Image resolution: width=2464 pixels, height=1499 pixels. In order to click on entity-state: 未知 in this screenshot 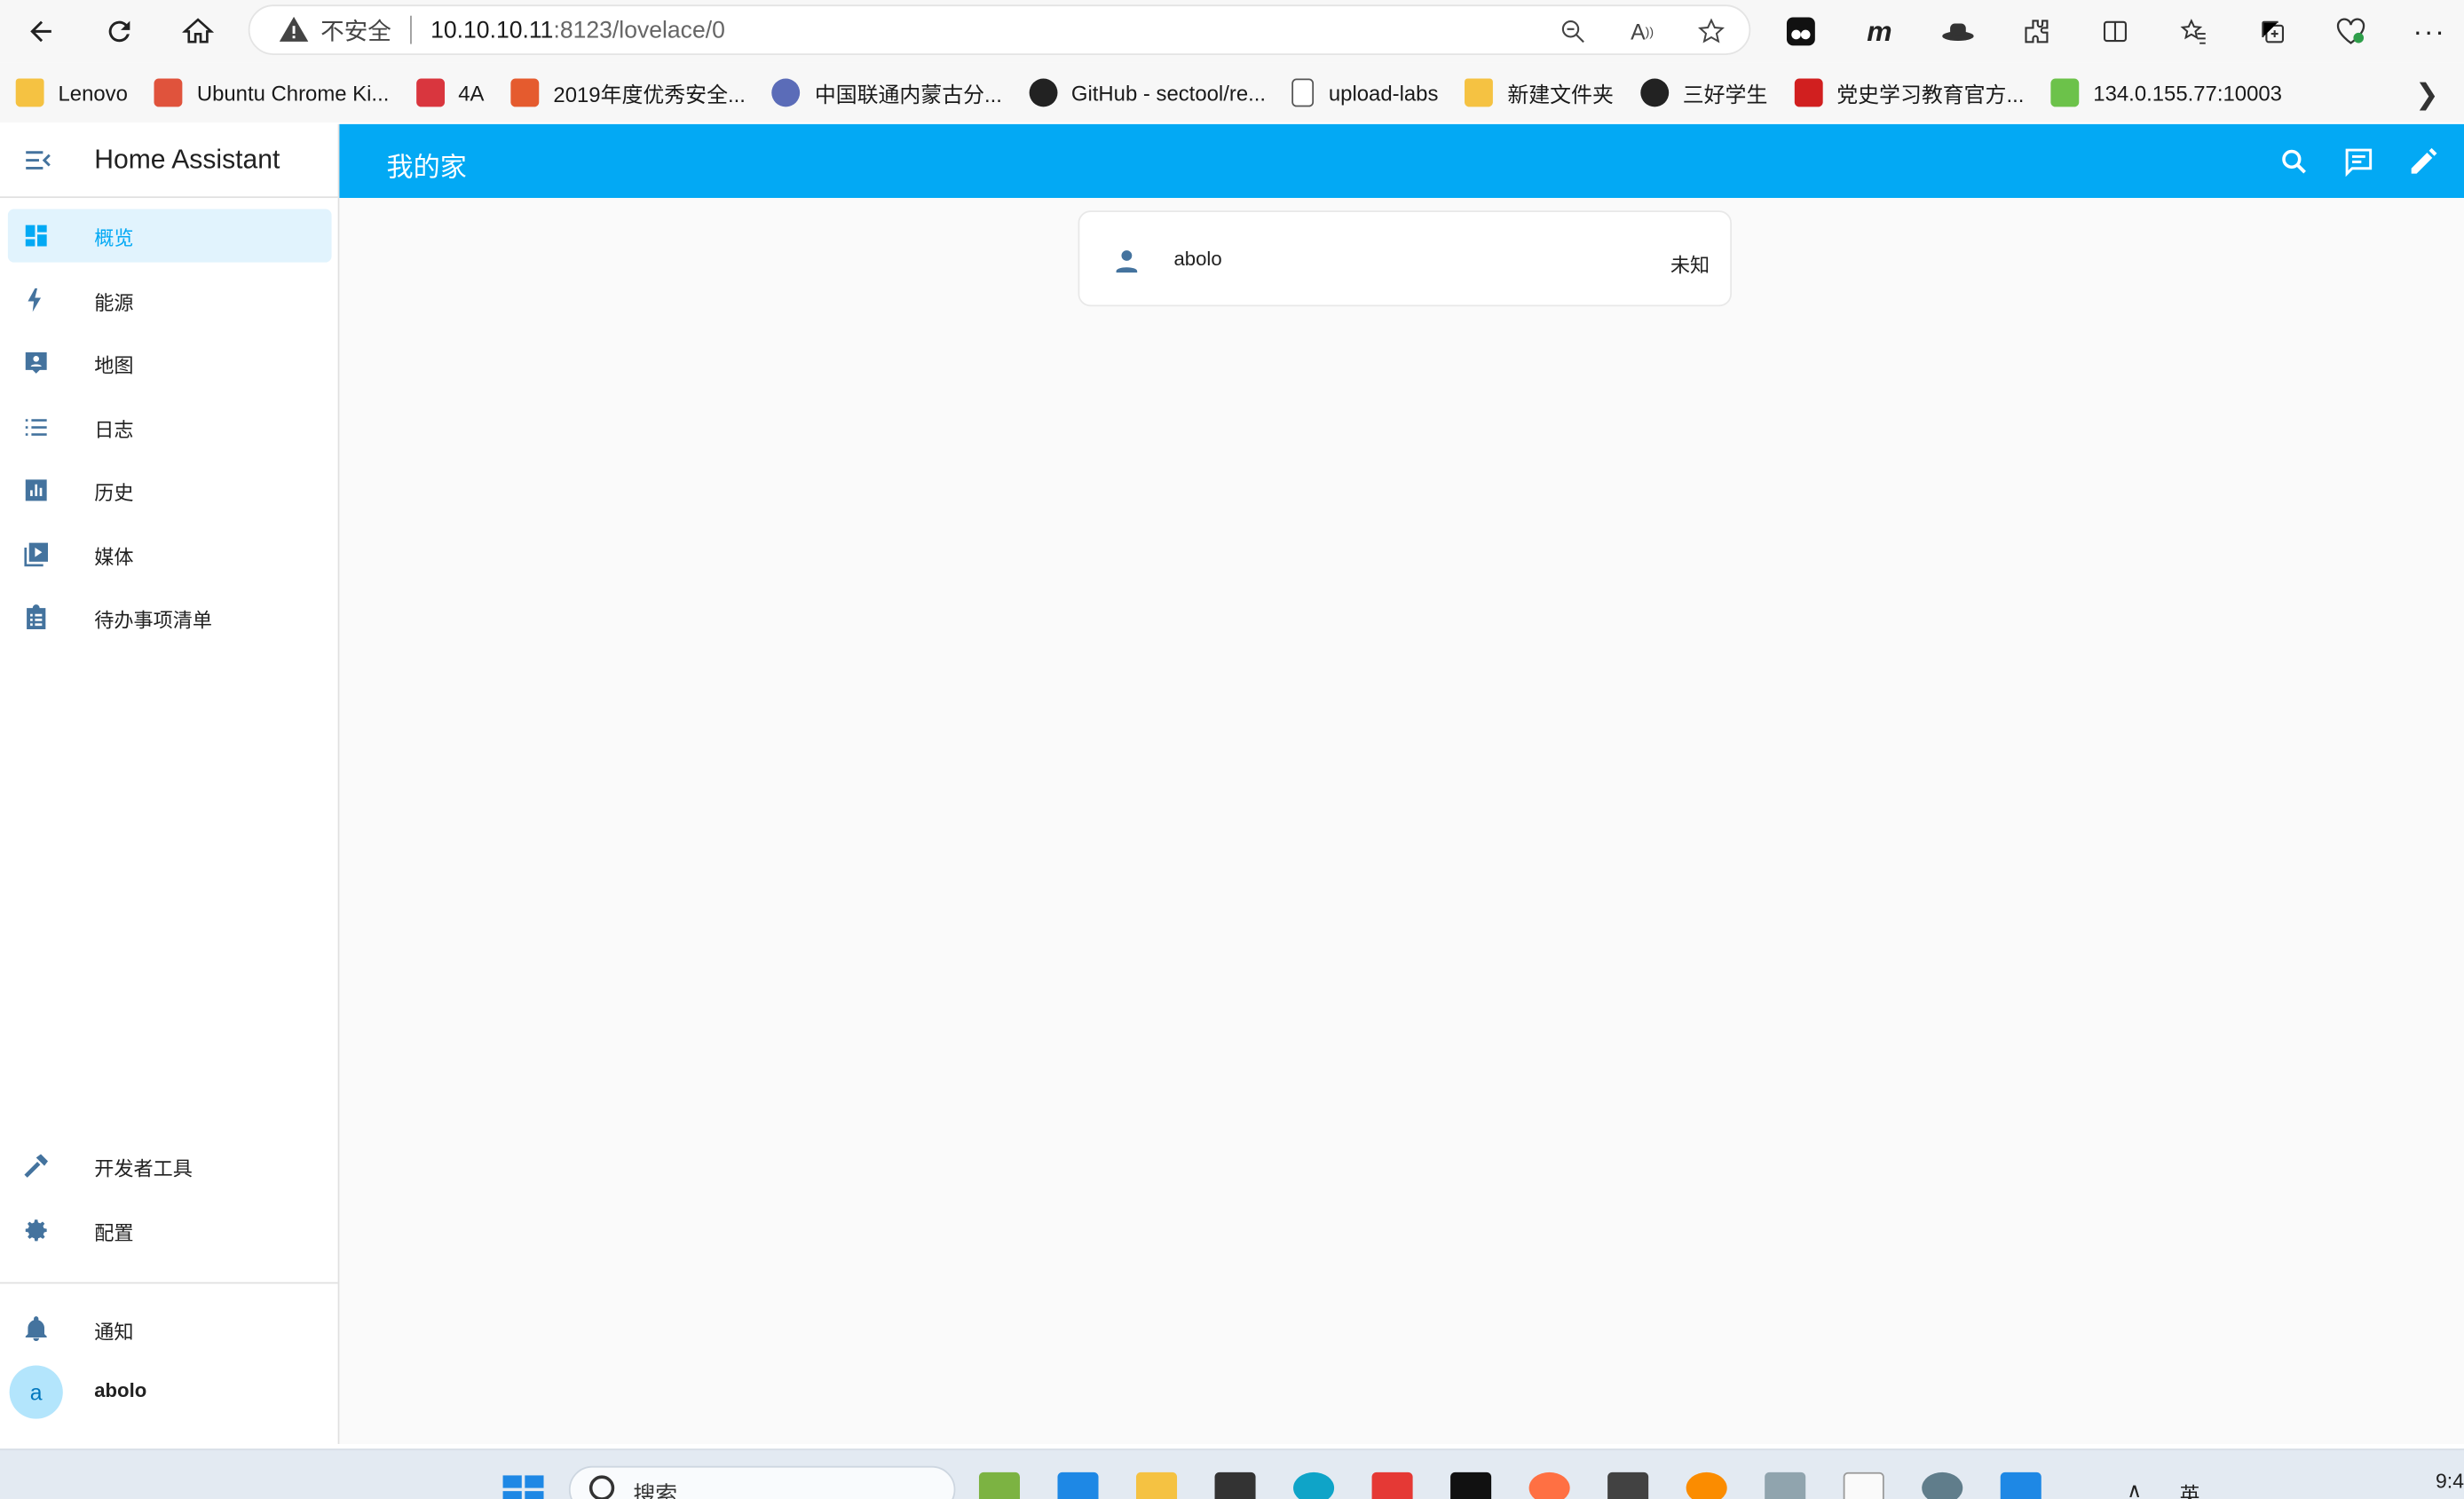, I will do `click(1690, 265)`.